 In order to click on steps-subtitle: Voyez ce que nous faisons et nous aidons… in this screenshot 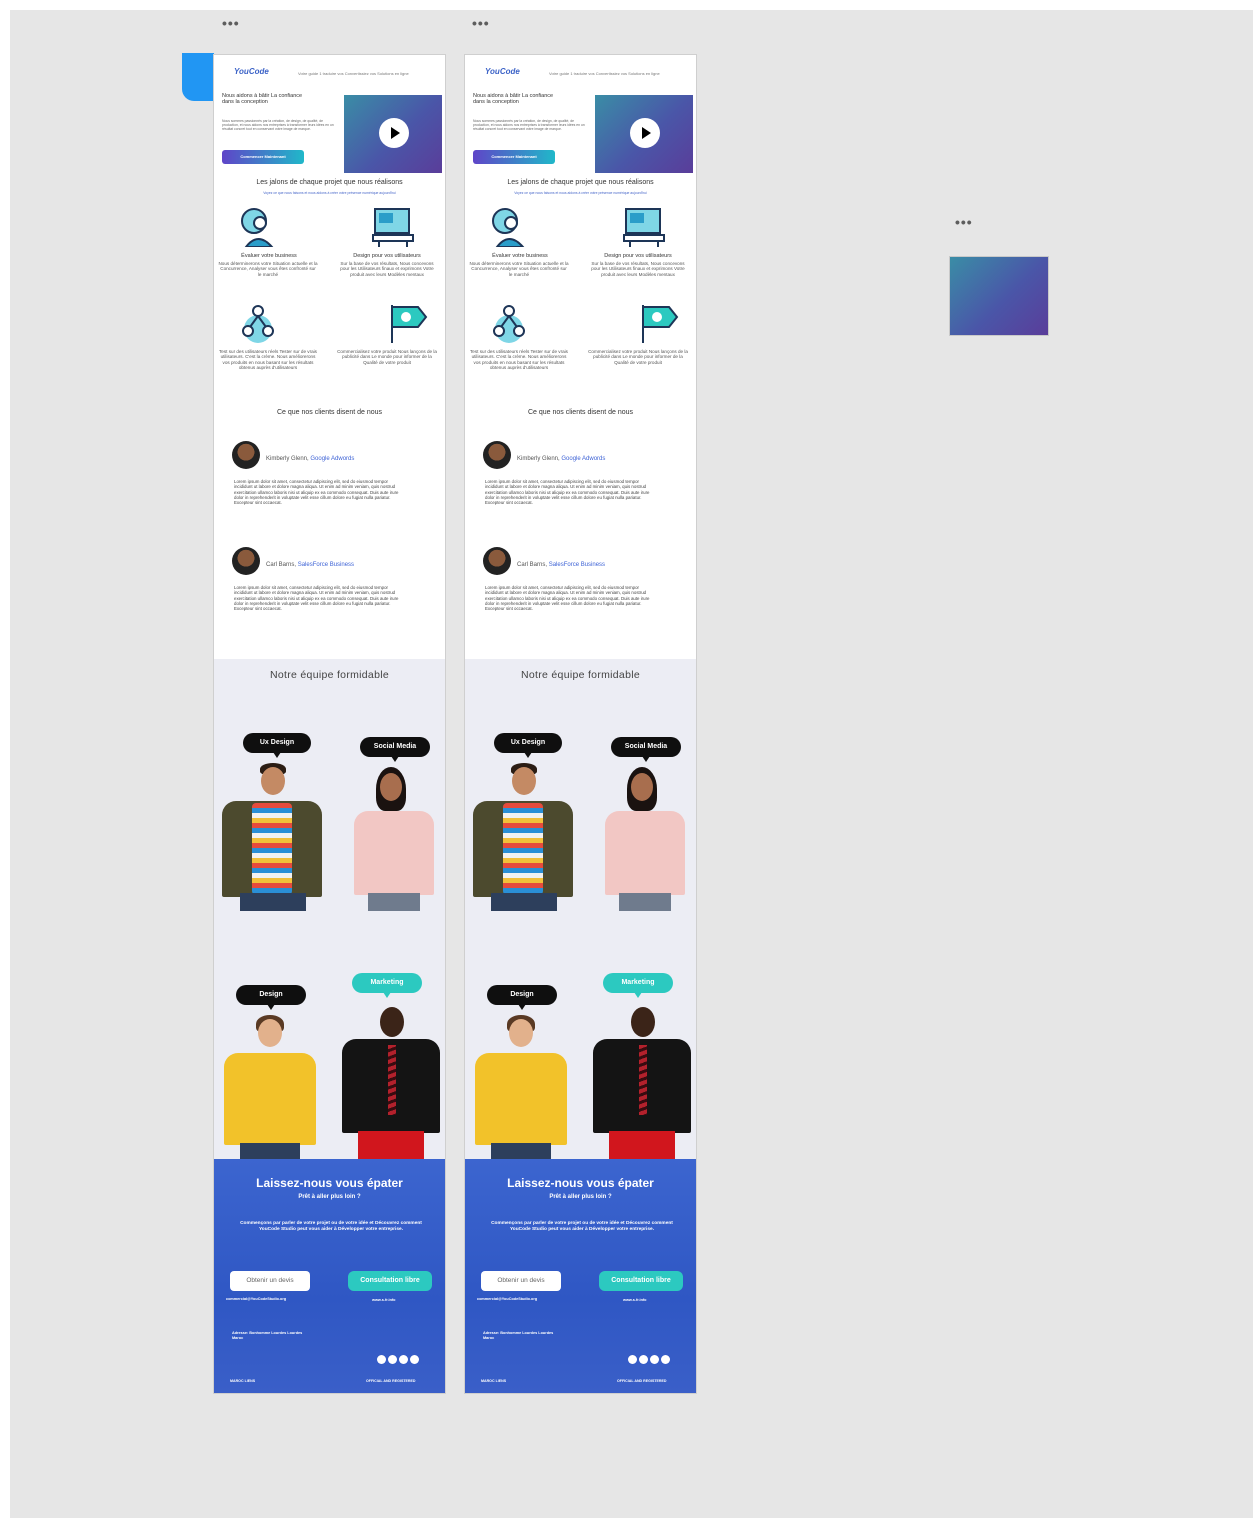, I will do `click(580, 193)`.